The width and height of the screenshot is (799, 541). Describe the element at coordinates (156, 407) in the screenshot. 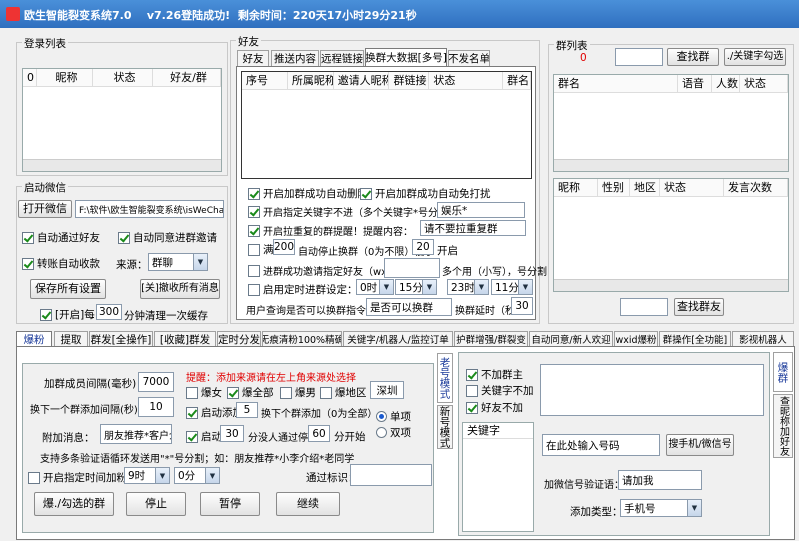

I see `switch-interval-input: 10` at that location.